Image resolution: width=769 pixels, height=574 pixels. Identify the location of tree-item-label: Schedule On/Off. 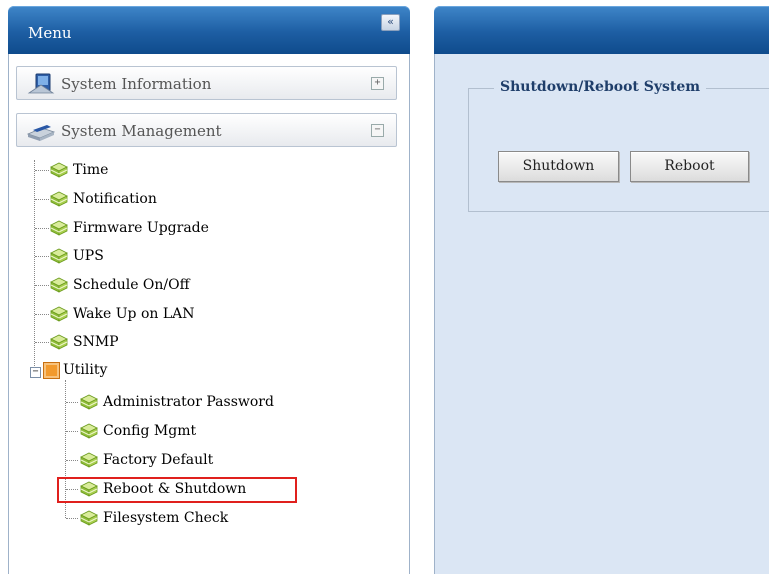
(131, 285).